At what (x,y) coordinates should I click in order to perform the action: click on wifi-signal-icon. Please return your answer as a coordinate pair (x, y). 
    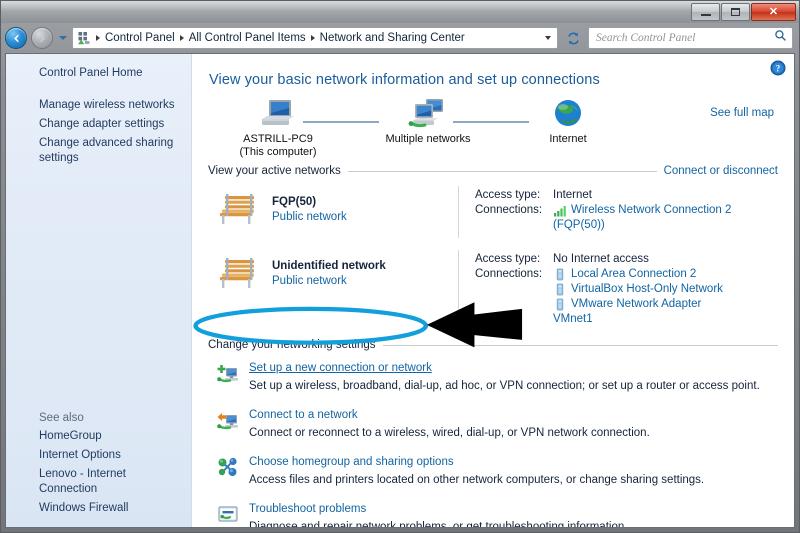
    Looking at the image, I should click on (560, 211).